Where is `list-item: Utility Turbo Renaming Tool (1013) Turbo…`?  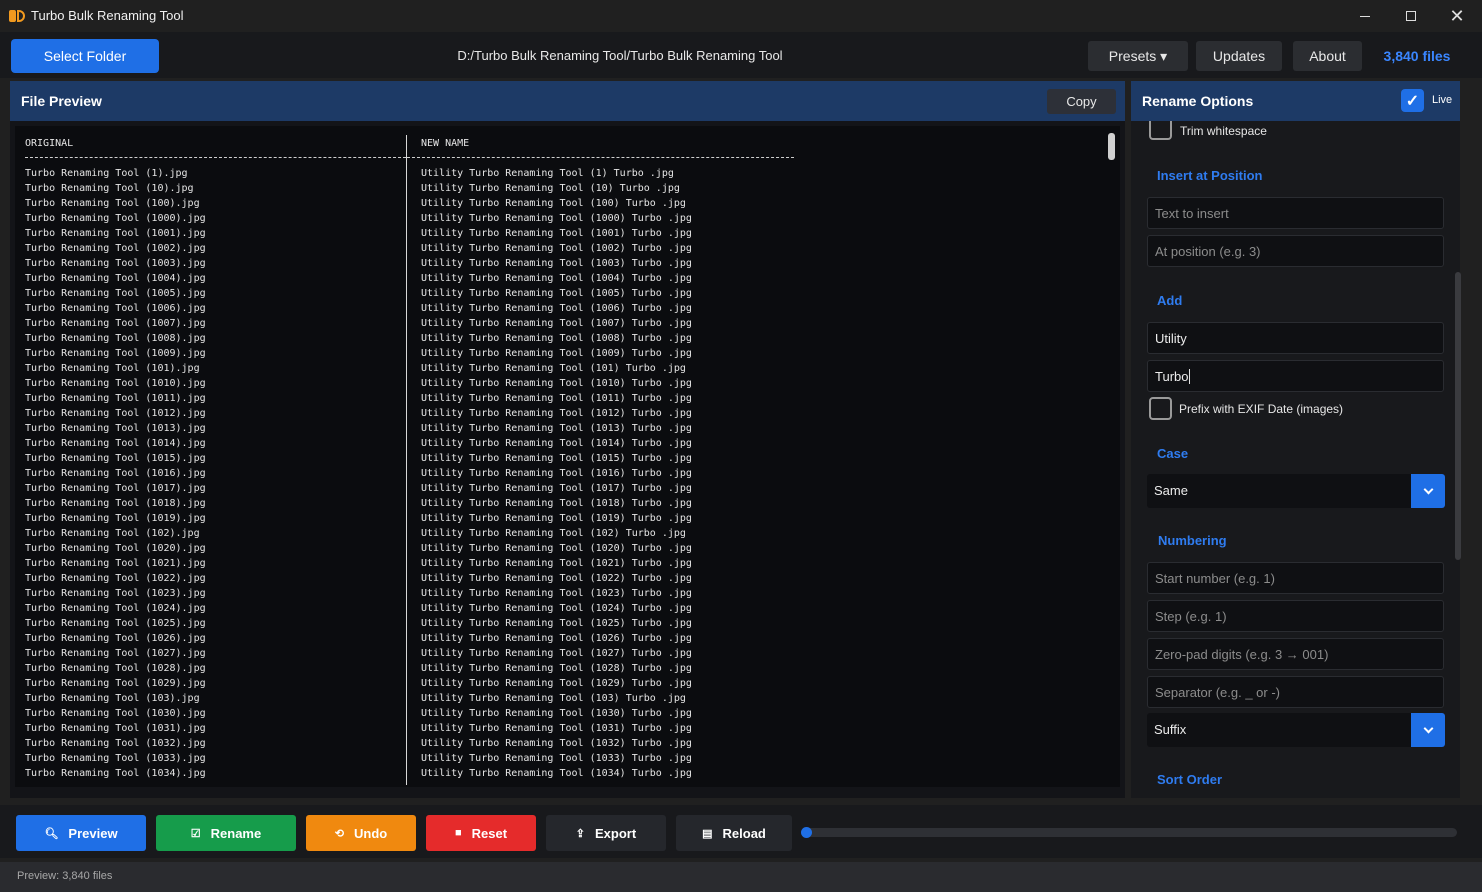 list-item: Utility Turbo Renaming Tool (1013) Turbo… is located at coordinates (556, 428).